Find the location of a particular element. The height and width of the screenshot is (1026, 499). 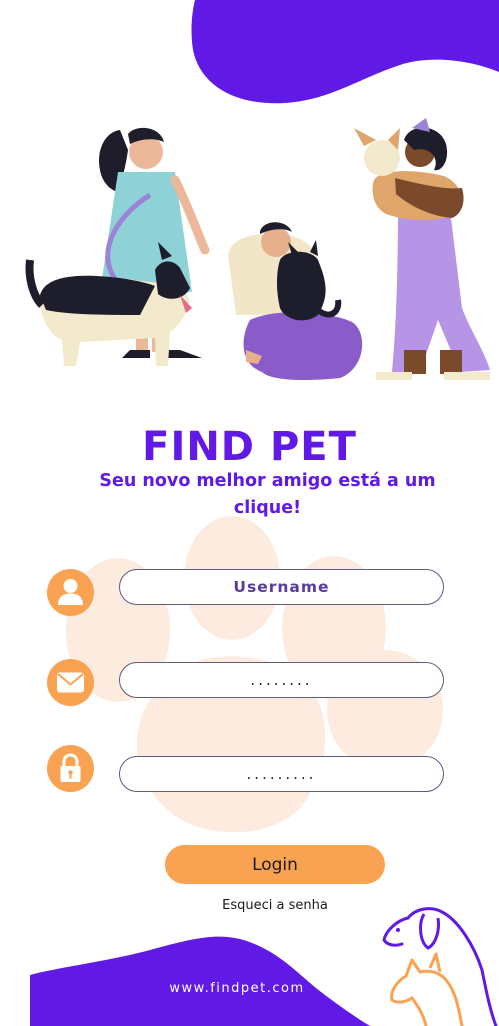

top-decorative-blob is located at coordinates (345, 52).